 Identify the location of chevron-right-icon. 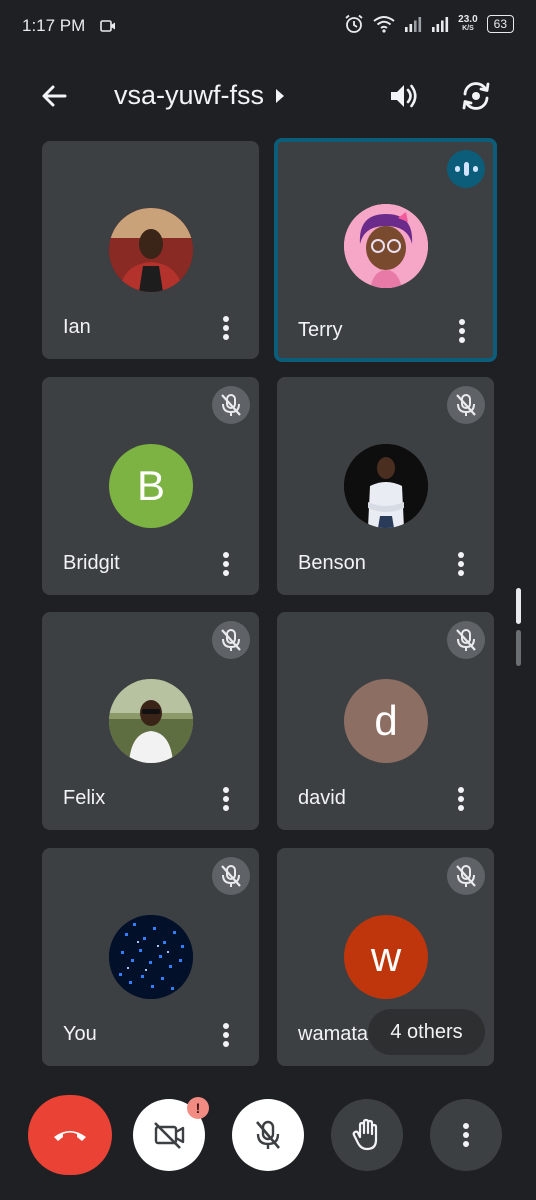
(280, 95).